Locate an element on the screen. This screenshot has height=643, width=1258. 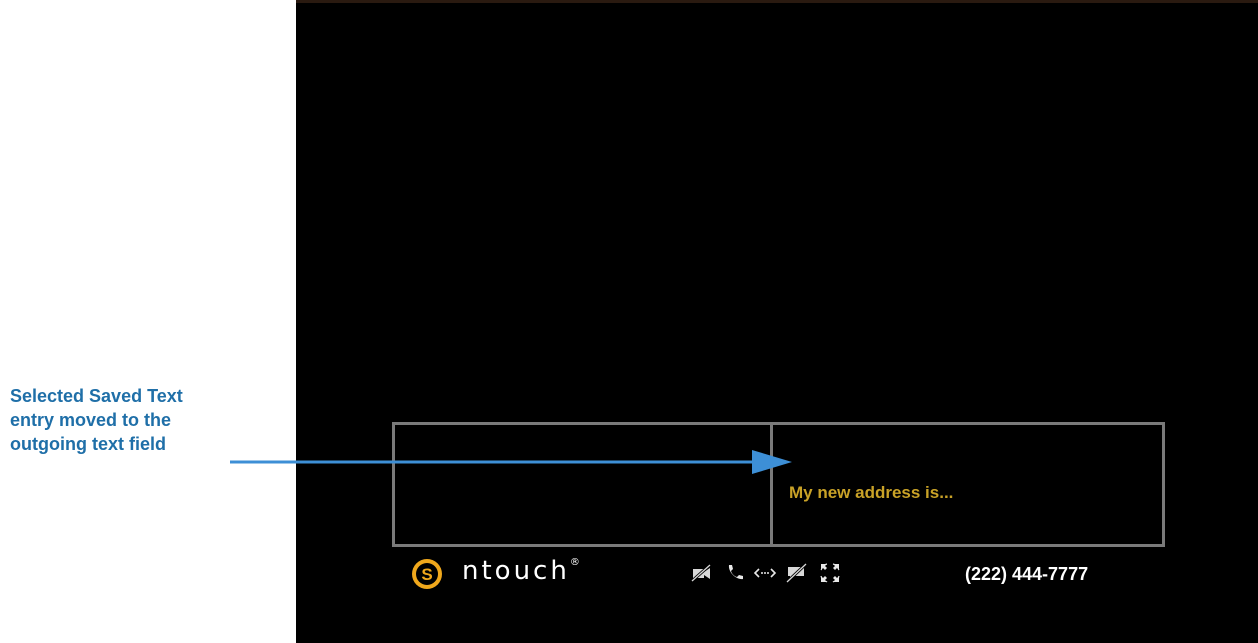
video-off-icon is located at coordinates (702, 573).